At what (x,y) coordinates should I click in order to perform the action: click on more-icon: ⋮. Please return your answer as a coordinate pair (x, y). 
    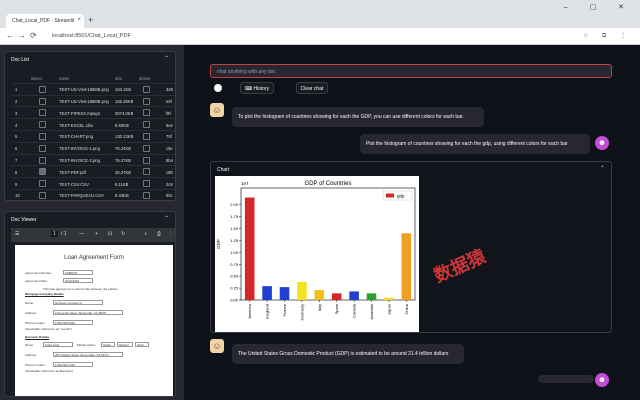
    Looking at the image, I should click on (170, 234).